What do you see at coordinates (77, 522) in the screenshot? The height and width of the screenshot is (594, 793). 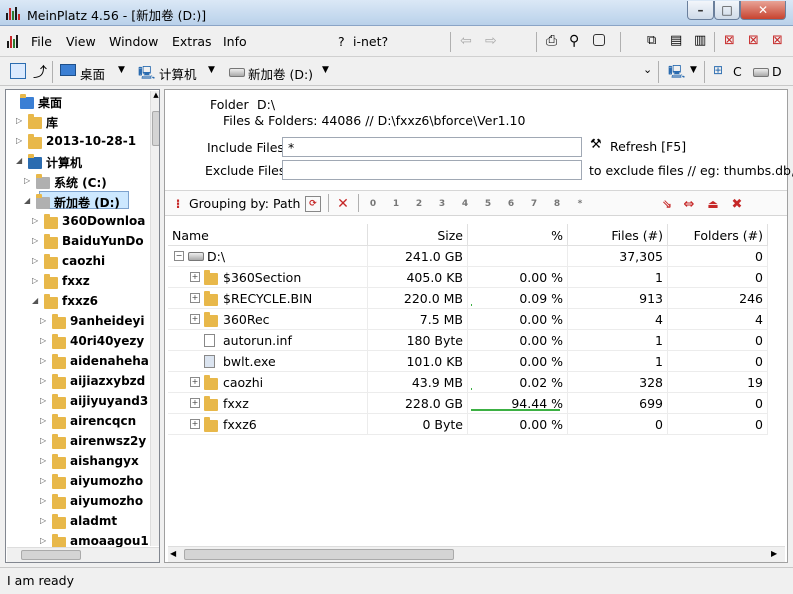 I see `tree-item: ▷ aladmt` at bounding box center [77, 522].